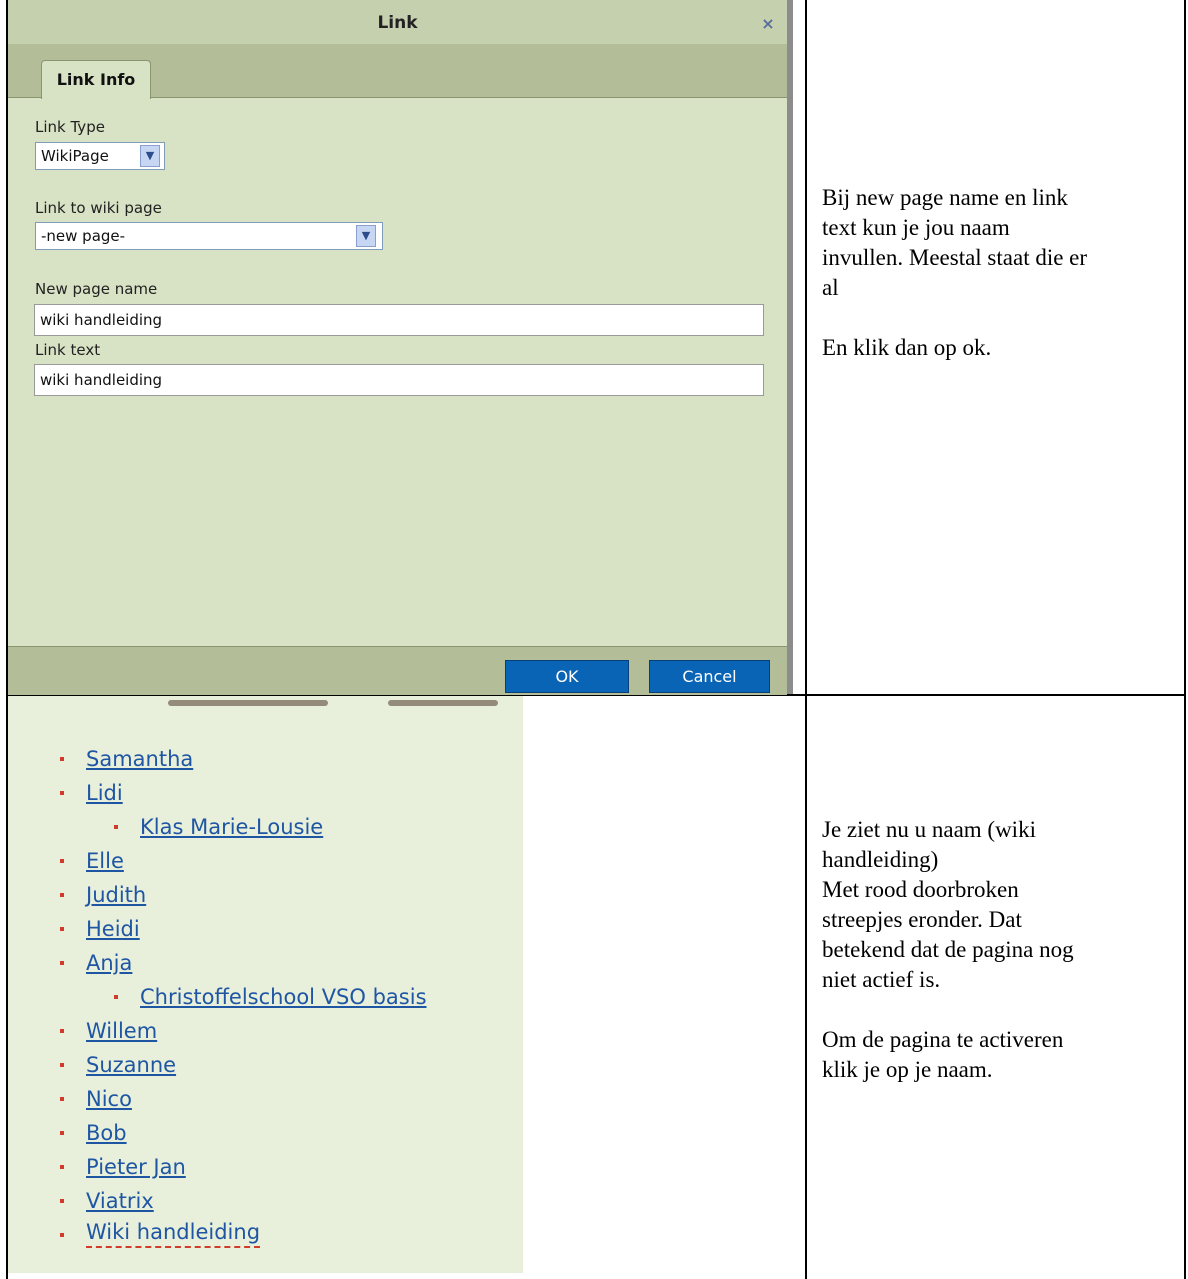 The width and height of the screenshot is (1188, 1279). What do you see at coordinates (106, 1133) in the screenshot?
I see `wiki-page-link: Bob` at bounding box center [106, 1133].